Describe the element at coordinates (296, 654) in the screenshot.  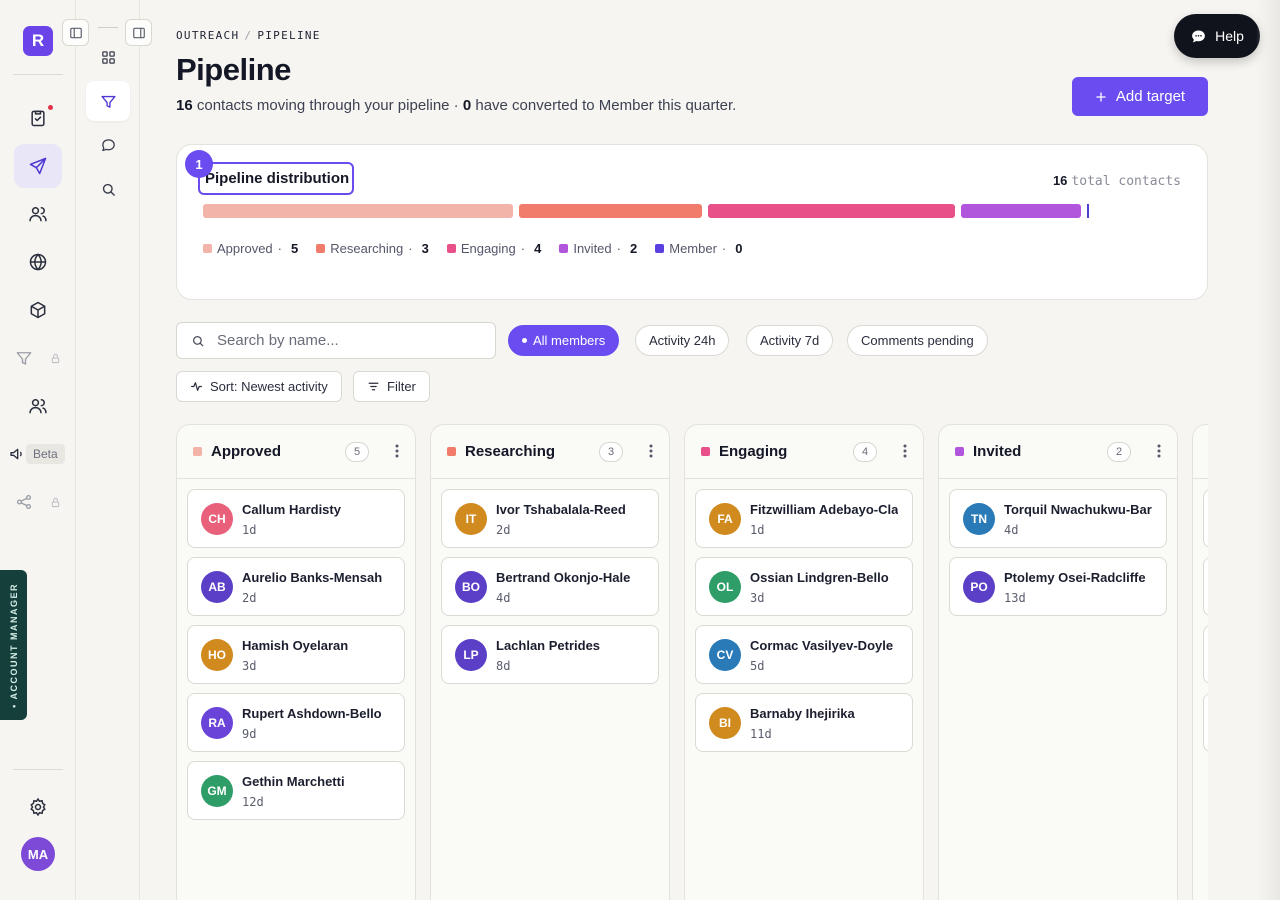
I see `contact-card: HO Hamish Oyelaran 3d` at that location.